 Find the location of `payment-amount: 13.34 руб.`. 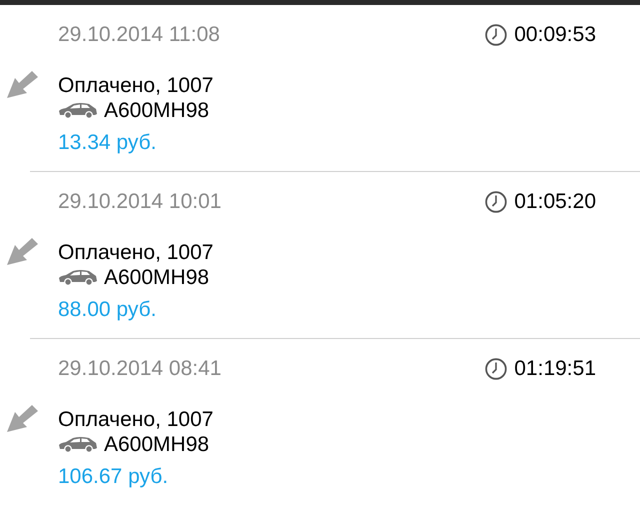

payment-amount: 13.34 руб. is located at coordinates (108, 142).